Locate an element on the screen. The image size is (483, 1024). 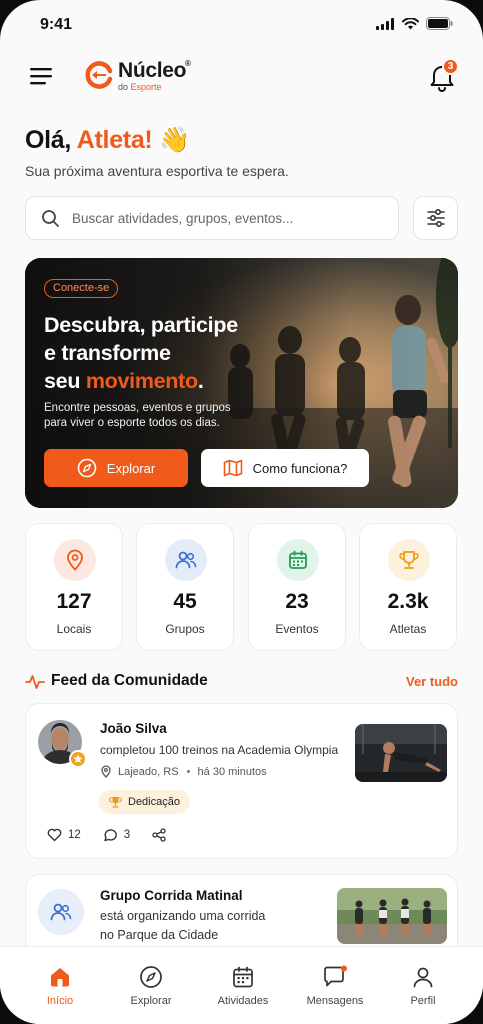
activity-icon is located at coordinates (35, 682).